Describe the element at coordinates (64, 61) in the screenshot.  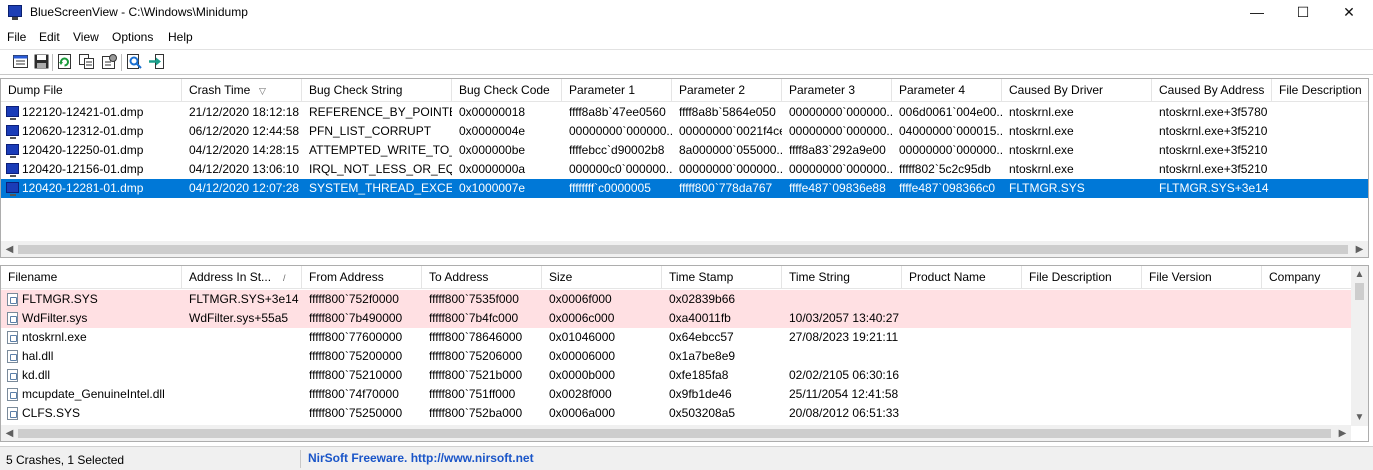
I see `refresh-icon` at that location.